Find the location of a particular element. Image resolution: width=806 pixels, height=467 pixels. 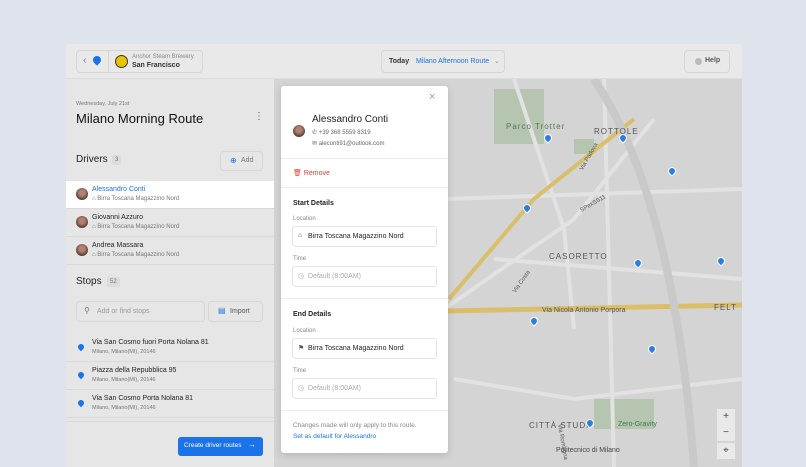

phone-text: +39 368 5559 8319 is located at coordinates (344, 133).